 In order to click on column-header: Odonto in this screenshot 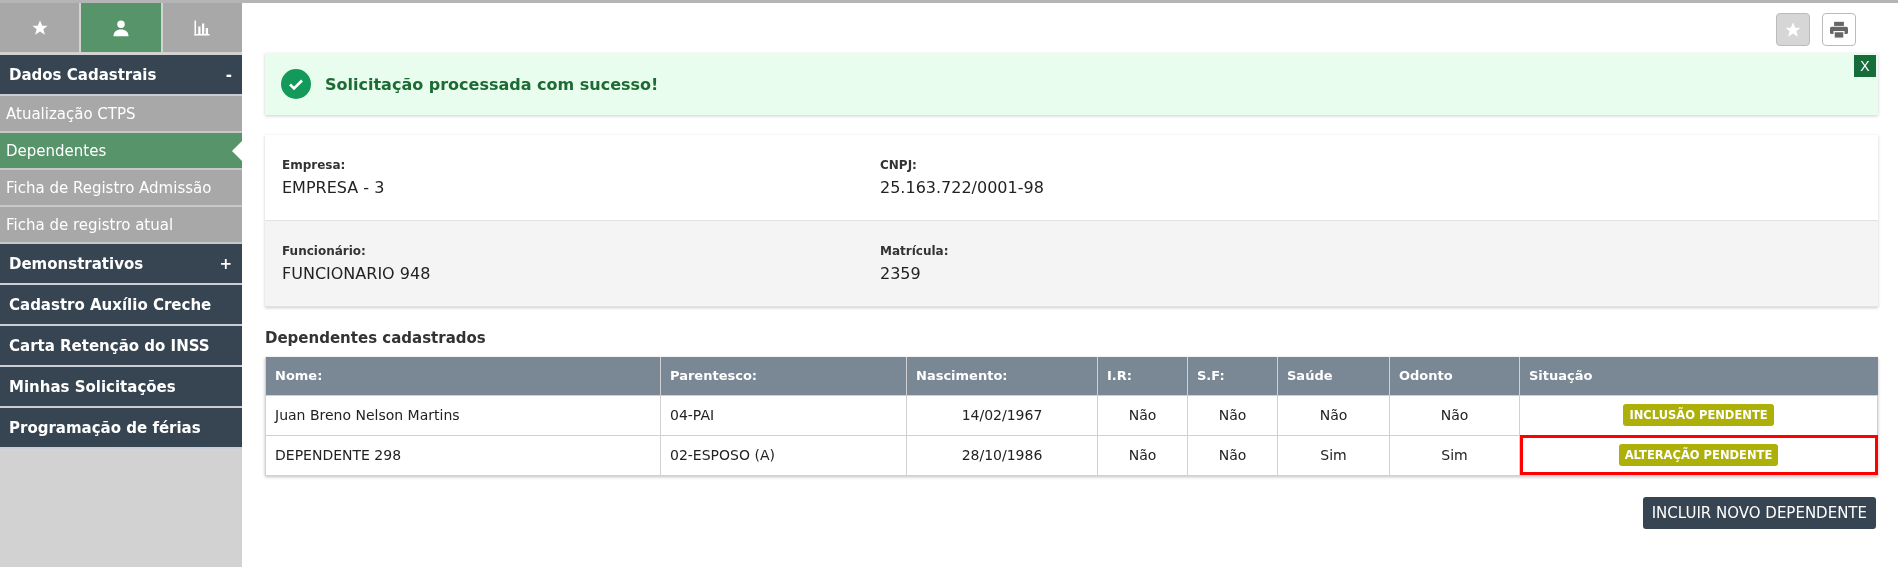, I will do `click(1454, 376)`.